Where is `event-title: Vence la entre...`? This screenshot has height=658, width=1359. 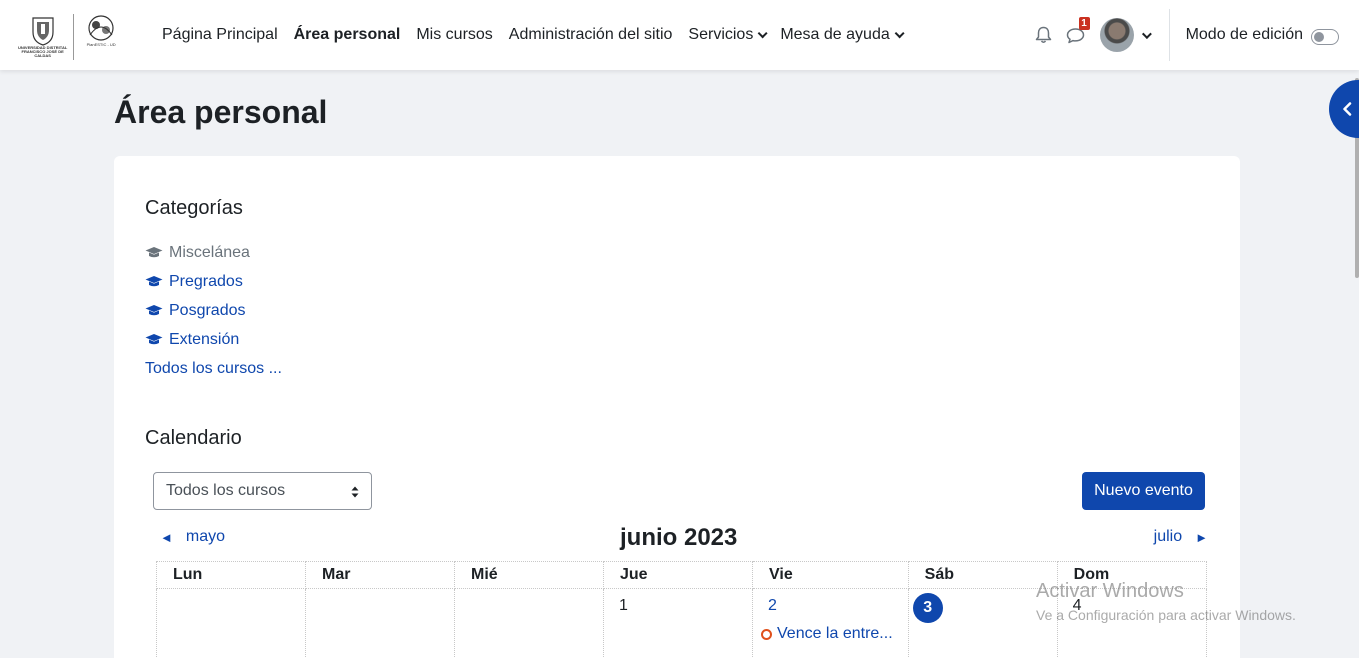
event-title: Vence la entre... is located at coordinates (835, 633).